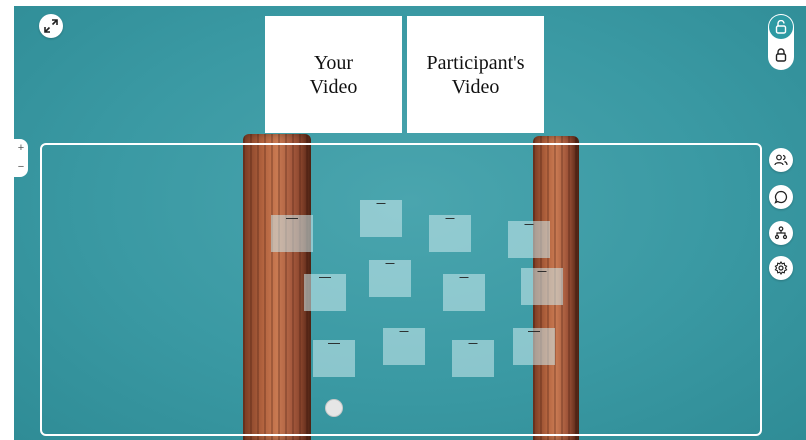 The height and width of the screenshot is (440, 806). I want to click on zoom-controls: + −, so click(21, 158).